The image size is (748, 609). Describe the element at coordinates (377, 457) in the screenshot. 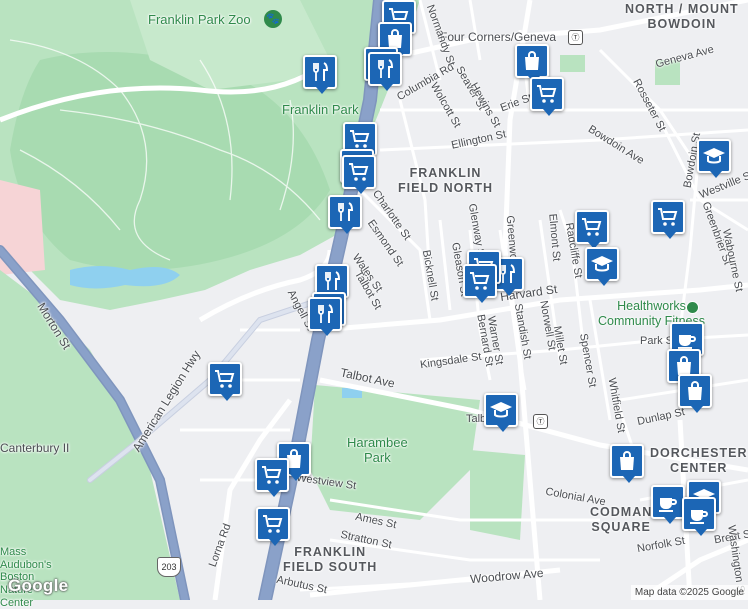

I see `park-line-2: Park` at that location.